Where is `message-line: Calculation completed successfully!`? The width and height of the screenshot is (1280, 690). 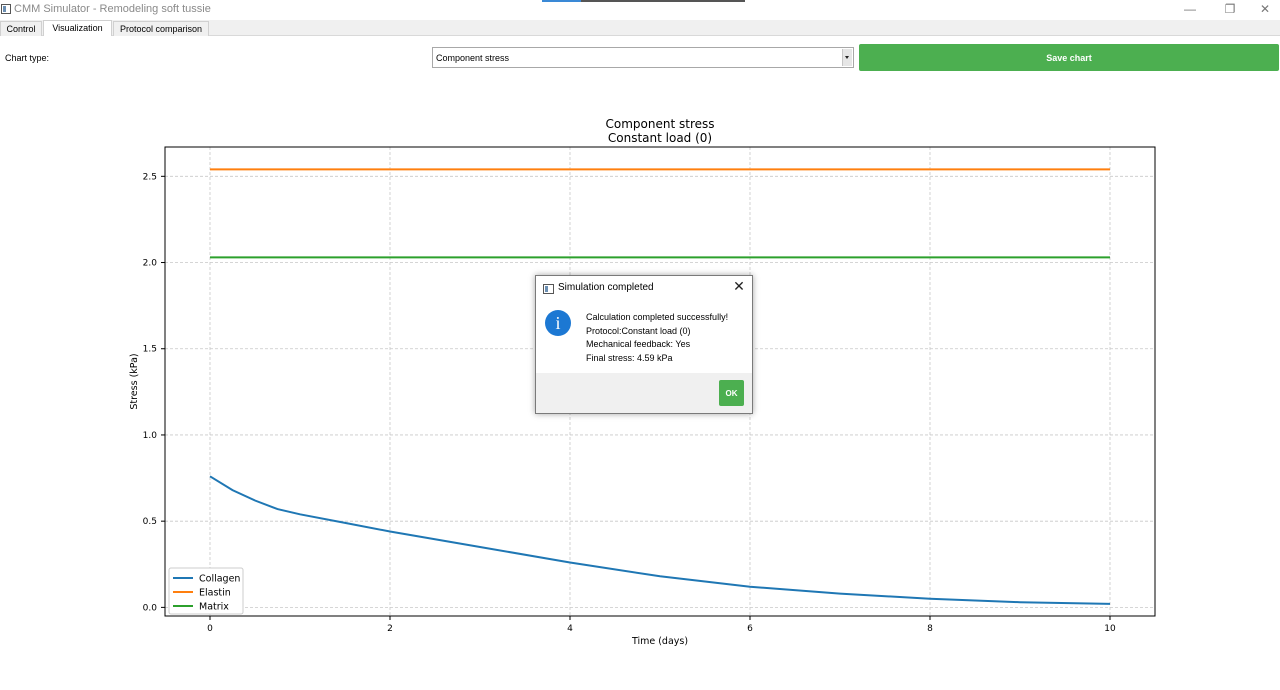 message-line: Calculation completed successfully! is located at coordinates (657, 317).